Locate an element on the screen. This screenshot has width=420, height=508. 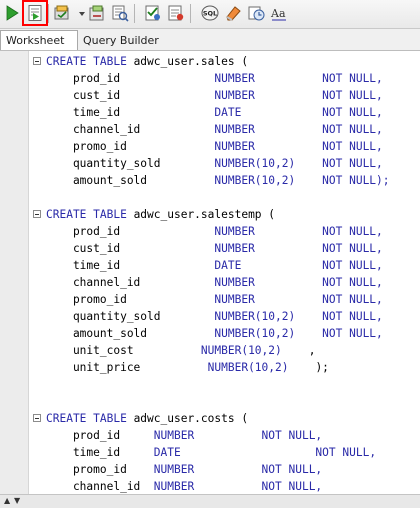
history-icon is located at coordinates (256, 13).